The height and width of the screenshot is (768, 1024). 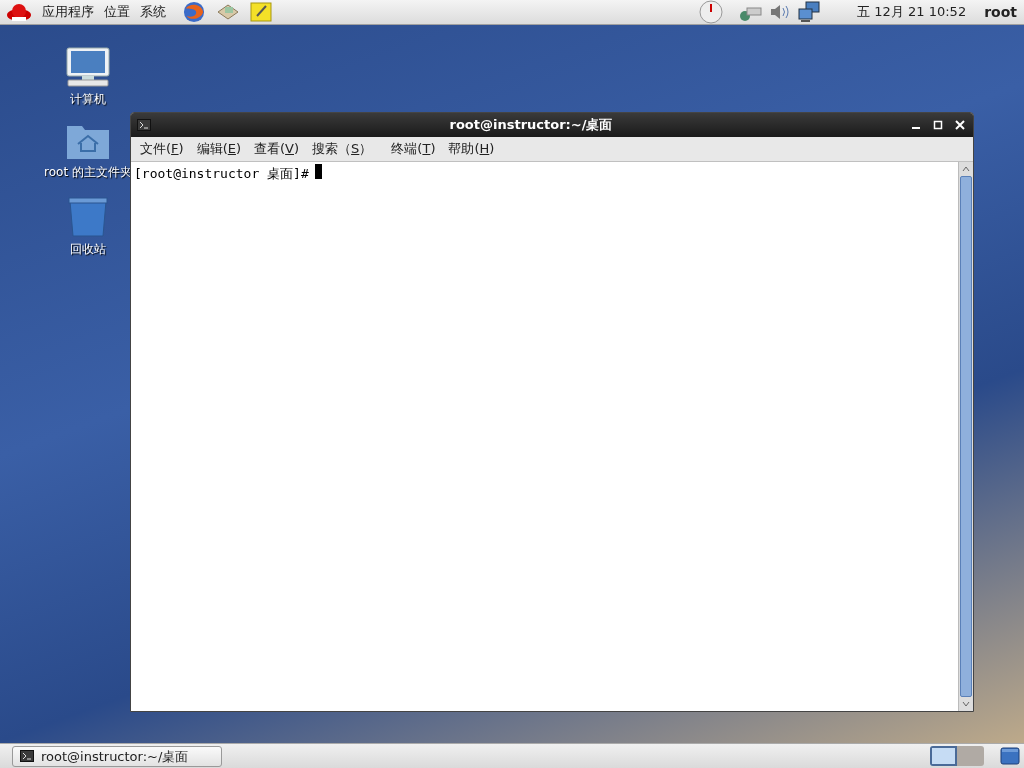 What do you see at coordinates (117, 756) in the screenshot?
I see `taskbar-button: root@instructor:~/桌面` at bounding box center [117, 756].